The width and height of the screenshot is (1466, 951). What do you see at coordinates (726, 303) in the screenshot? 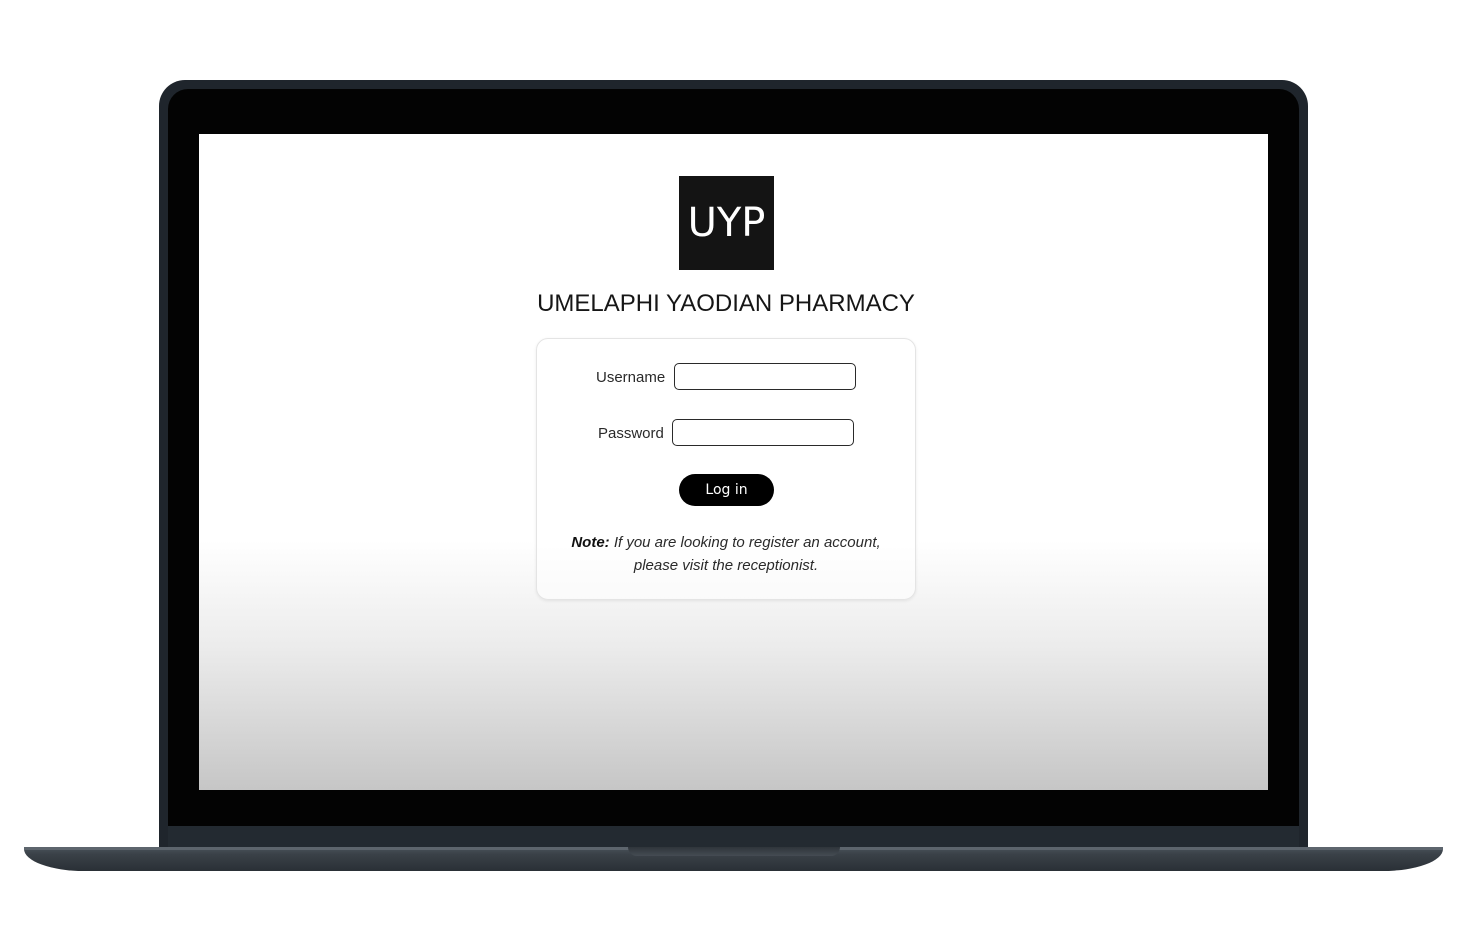
I see `page-title: UMELAPHI YAODIAN PHARMACY` at bounding box center [726, 303].